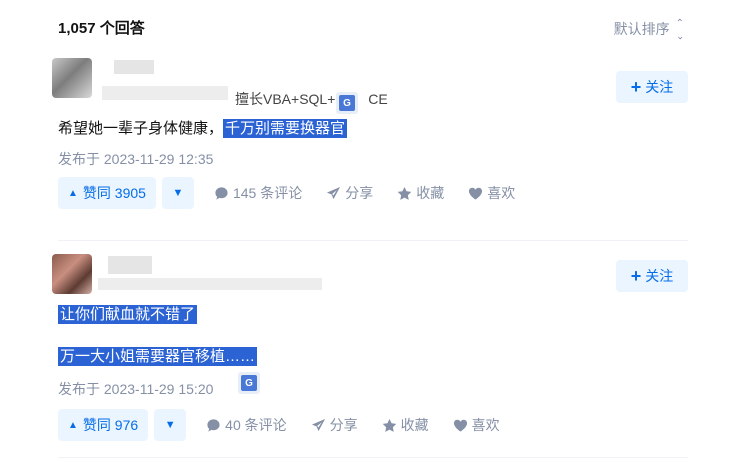 The image size is (750, 462). I want to click on selected-text: 让你们献血就不错了, so click(128, 314).